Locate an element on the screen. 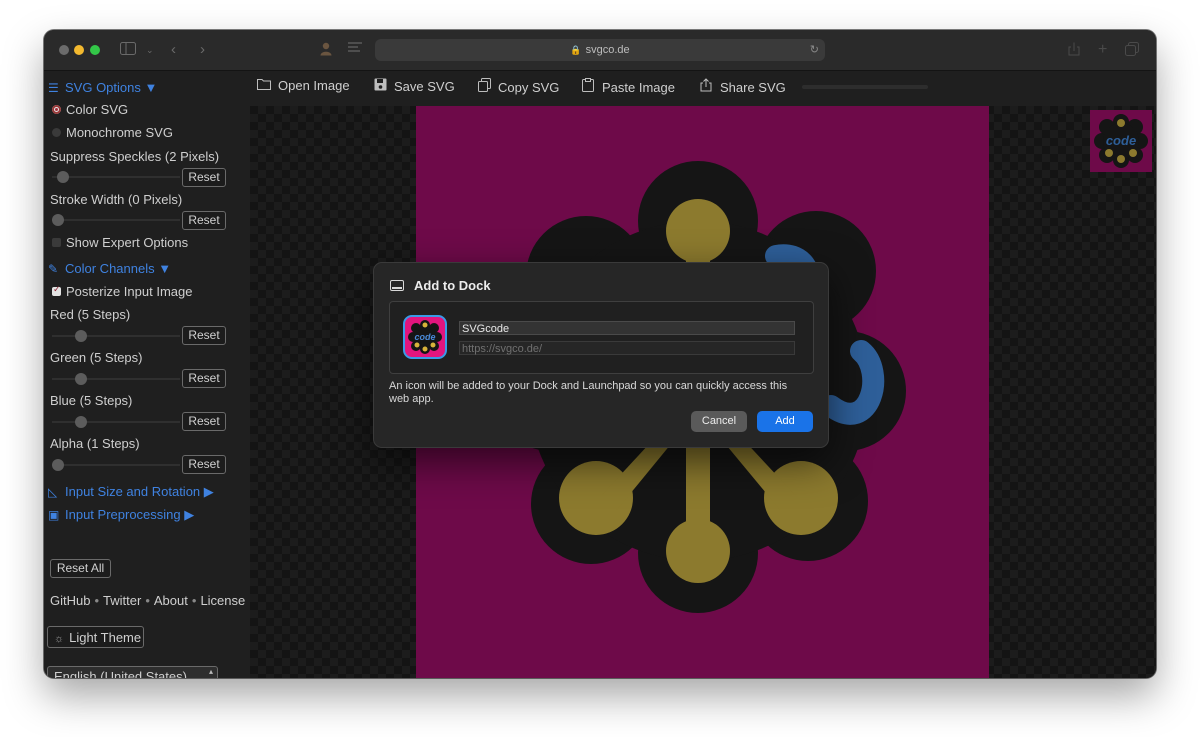 Image resolution: width=1200 pixels, height=737 pixels. alpha-channel-thumb is located at coordinates (58, 465).